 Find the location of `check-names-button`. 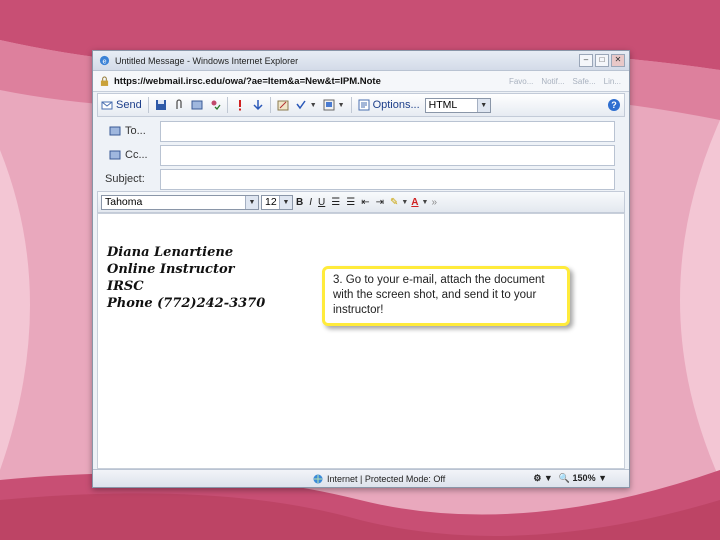

check-names-button is located at coordinates (215, 105).